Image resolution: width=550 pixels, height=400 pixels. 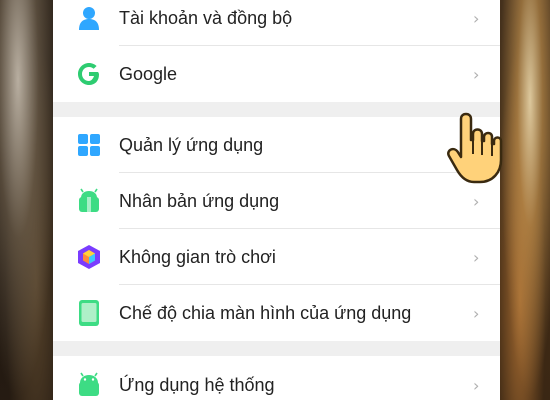 I want to click on split-screen-icon, so click(x=89, y=313).